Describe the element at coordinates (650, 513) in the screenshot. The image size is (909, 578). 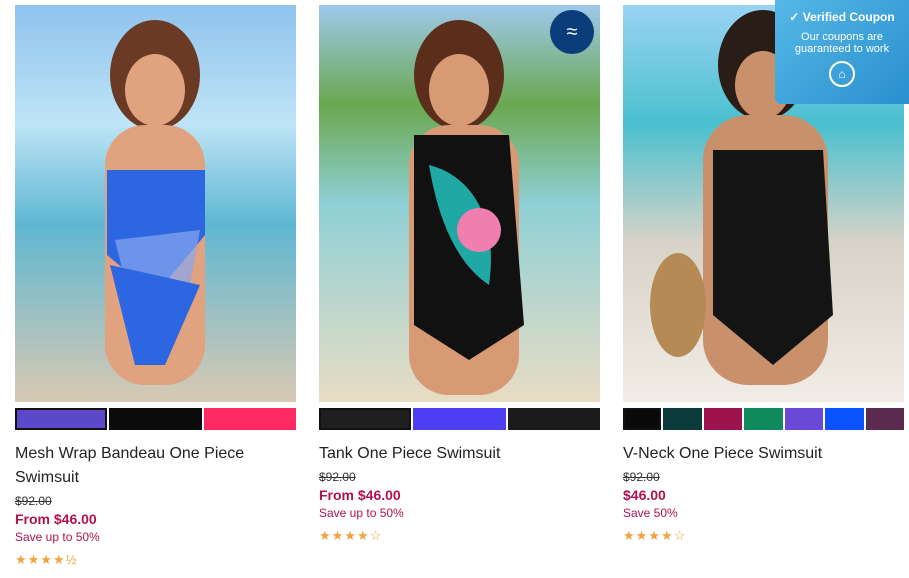
I see `savings-text: Save 50%` at that location.